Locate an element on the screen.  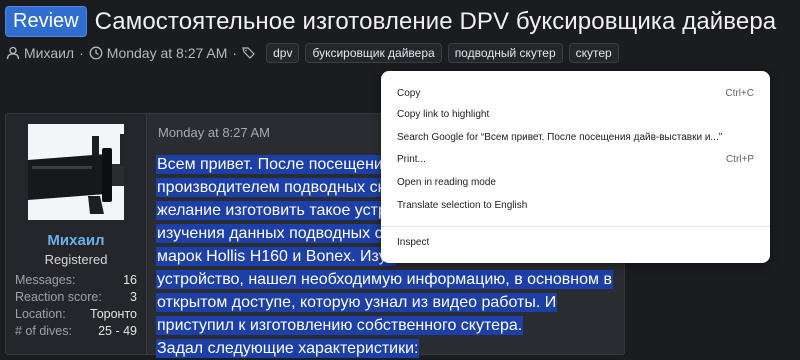
stat-location: Location: Торонто is located at coordinates (76, 314).